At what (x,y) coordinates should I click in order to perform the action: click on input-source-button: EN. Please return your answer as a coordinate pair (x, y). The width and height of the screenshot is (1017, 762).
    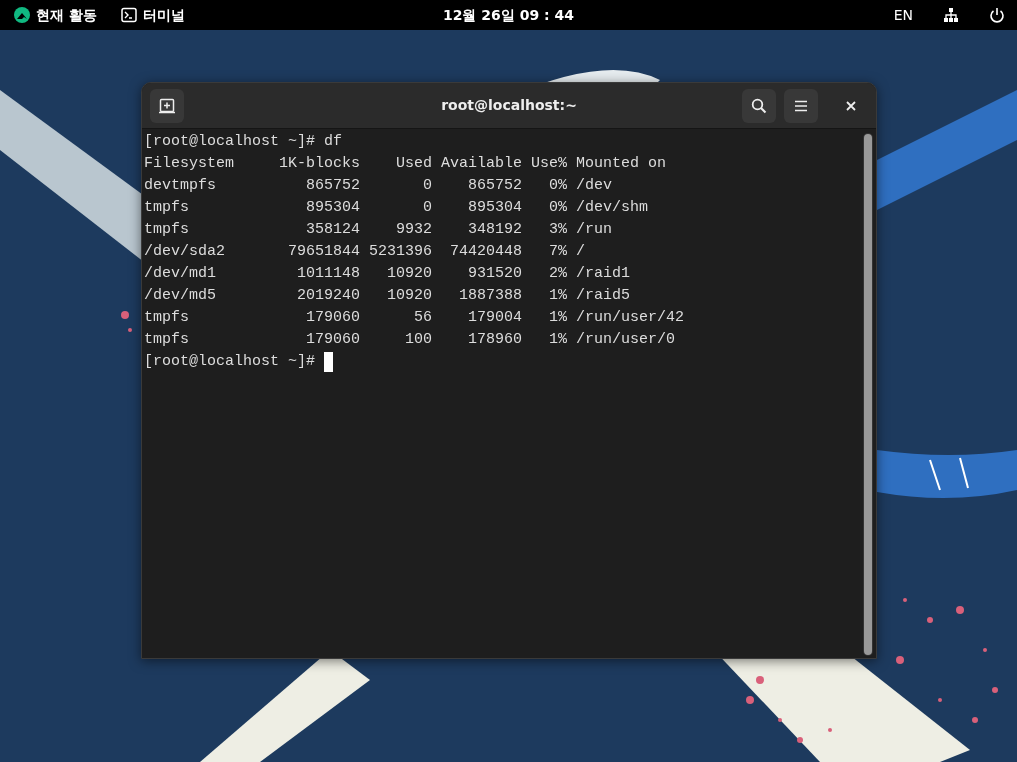
    Looking at the image, I should click on (903, 15).